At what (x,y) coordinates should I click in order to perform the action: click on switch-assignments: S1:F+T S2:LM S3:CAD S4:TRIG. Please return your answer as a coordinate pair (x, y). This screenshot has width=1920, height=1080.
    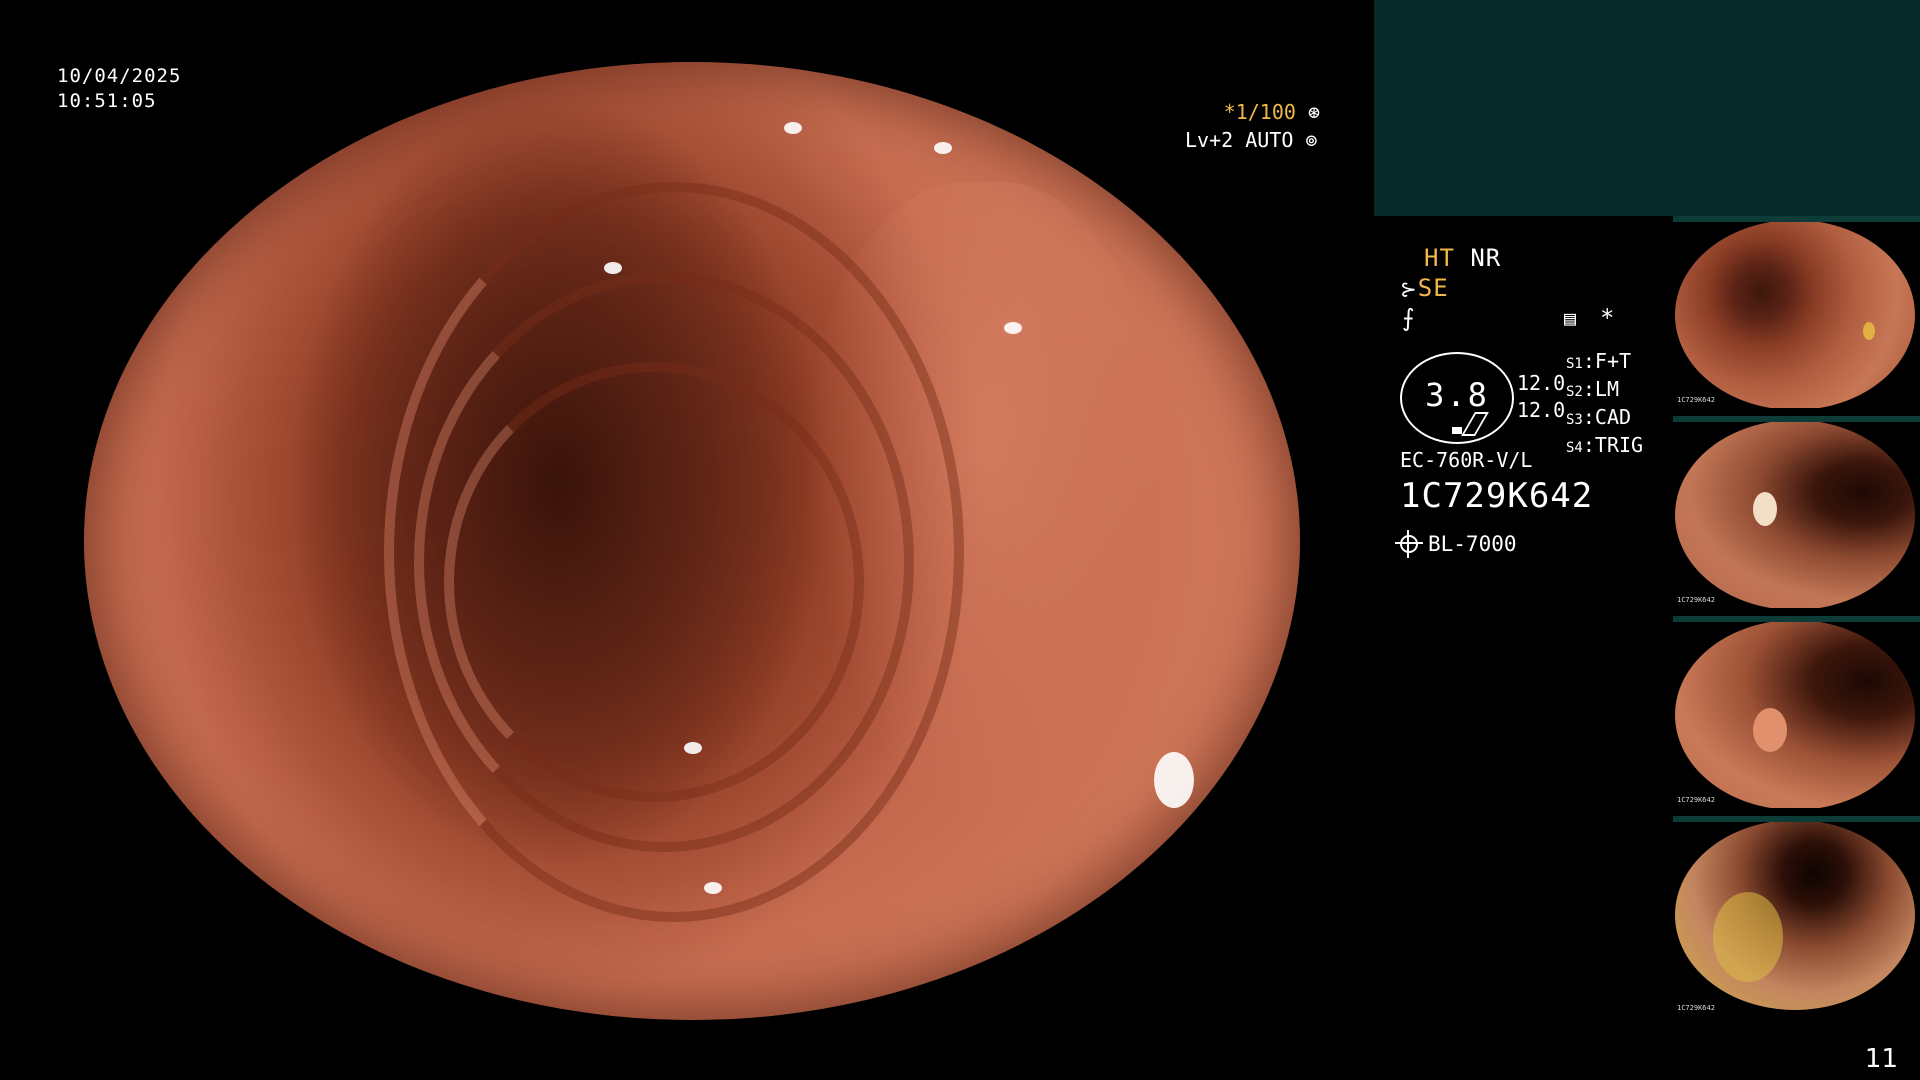
    Looking at the image, I should click on (1604, 405).